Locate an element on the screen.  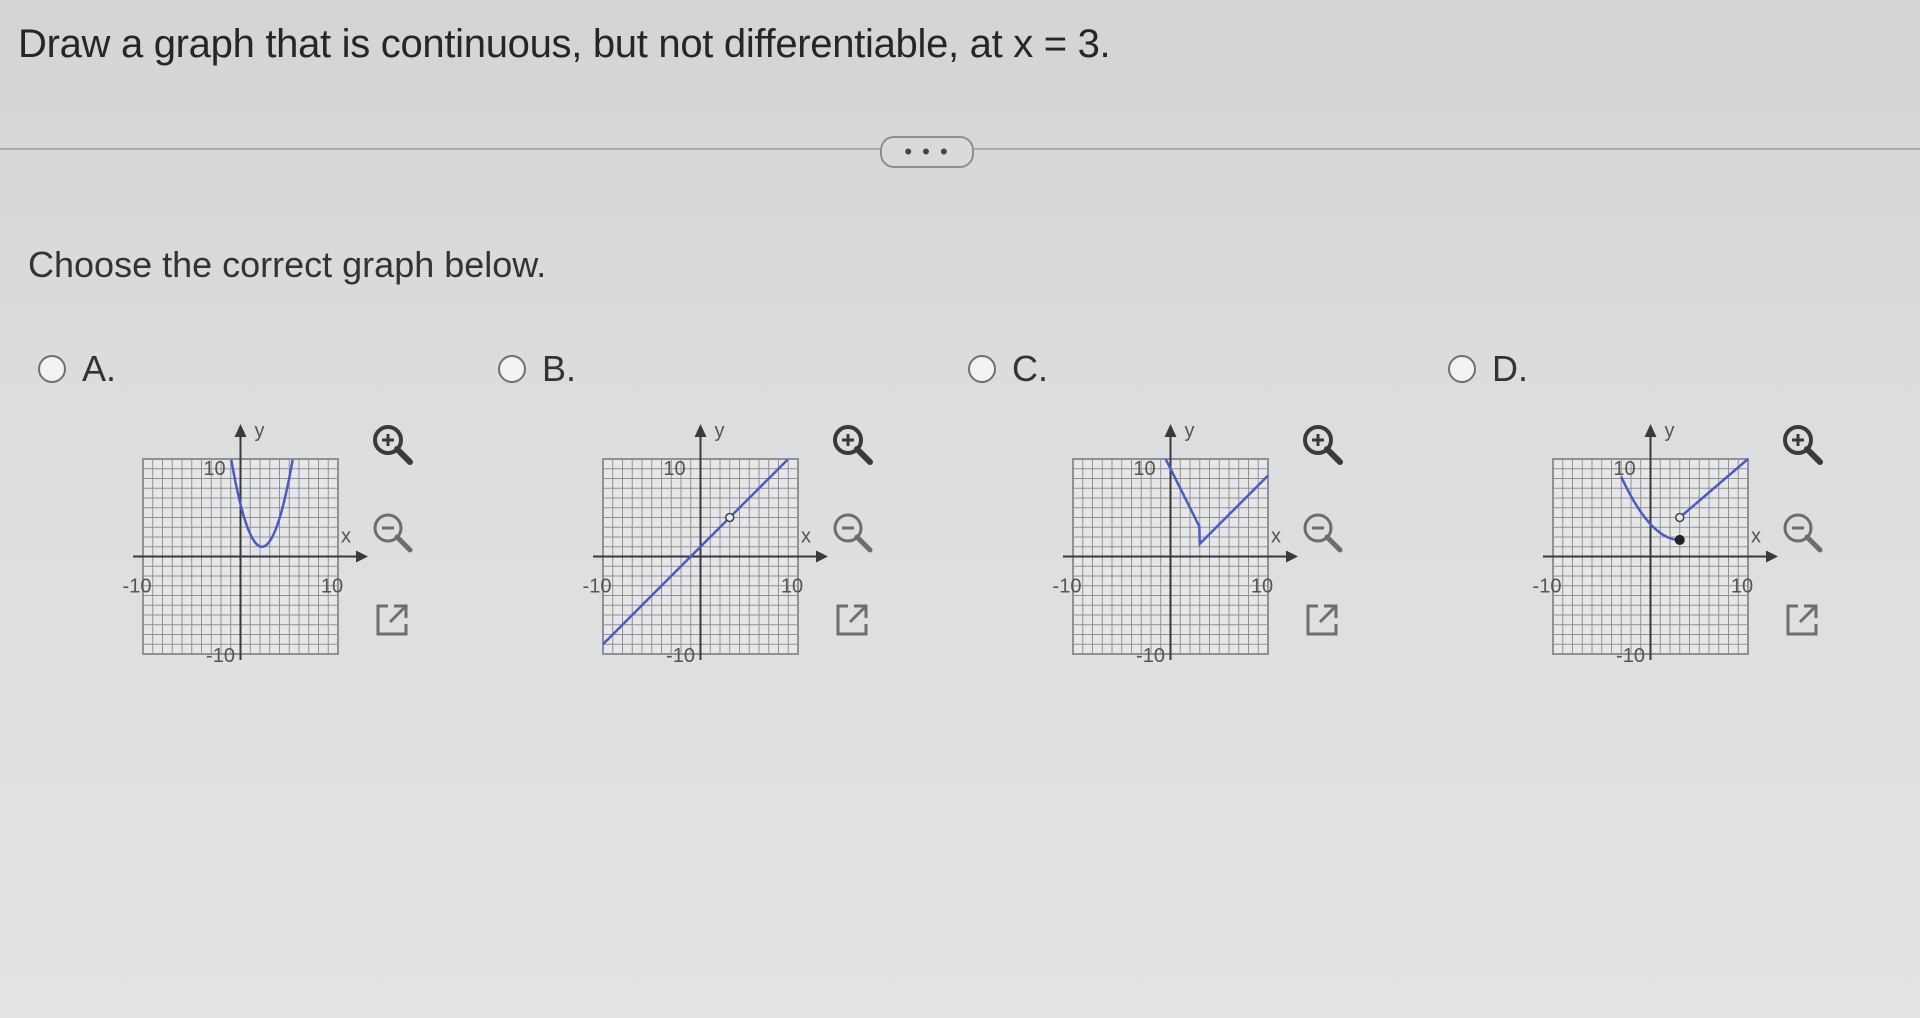
tools-d is located at coordinates (1808, 552).